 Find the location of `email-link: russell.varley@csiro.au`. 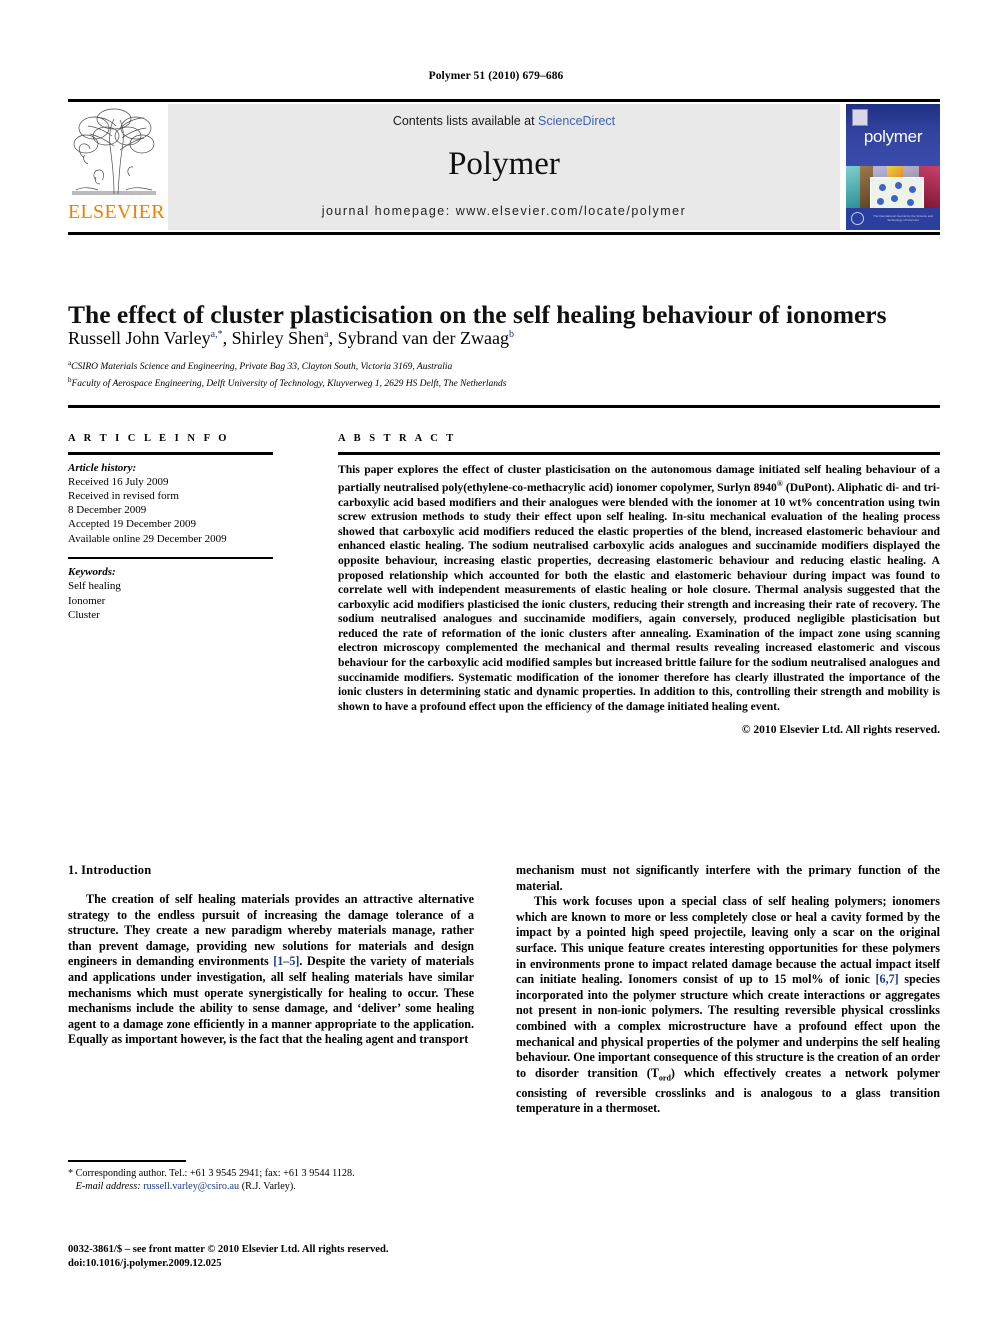

email-link: russell.varley@csiro.au is located at coordinates (191, 1186).